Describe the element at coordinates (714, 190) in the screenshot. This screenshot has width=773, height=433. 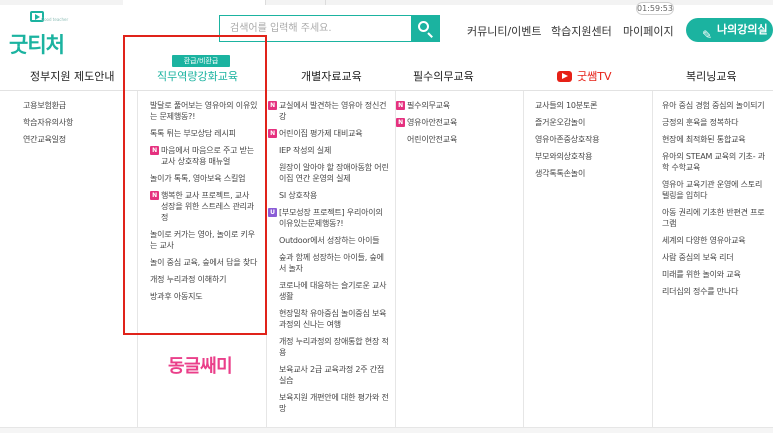
I see `menu-item: 영유아 교육기관 운영에 스토리텔링을 입히다` at that location.